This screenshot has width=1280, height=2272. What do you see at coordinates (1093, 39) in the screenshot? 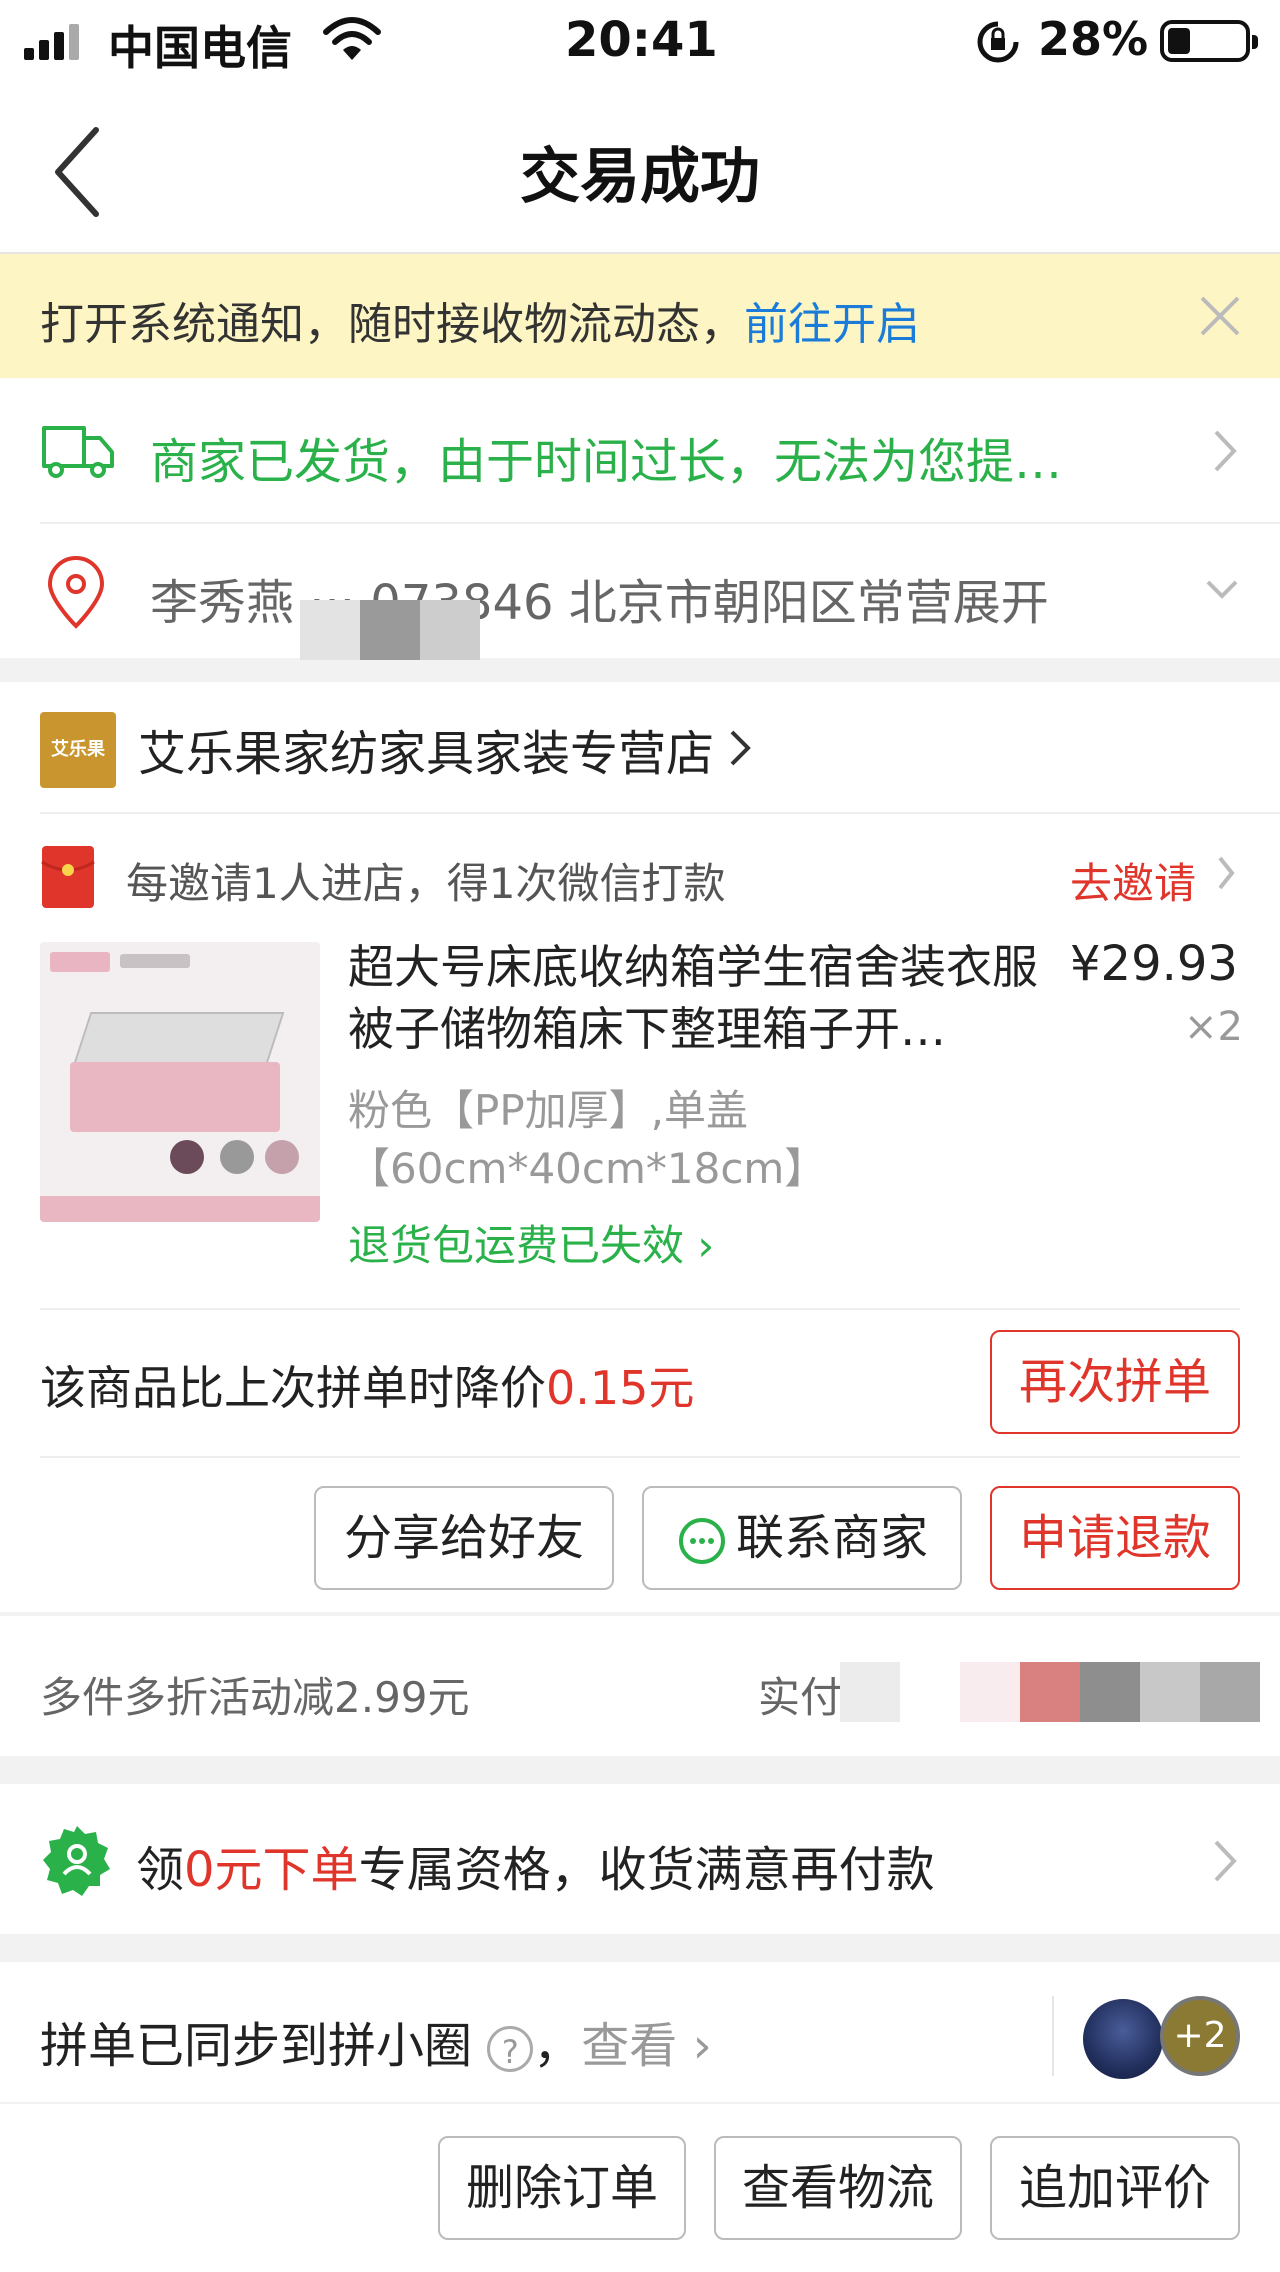
I see `battery-percent: 28%` at bounding box center [1093, 39].